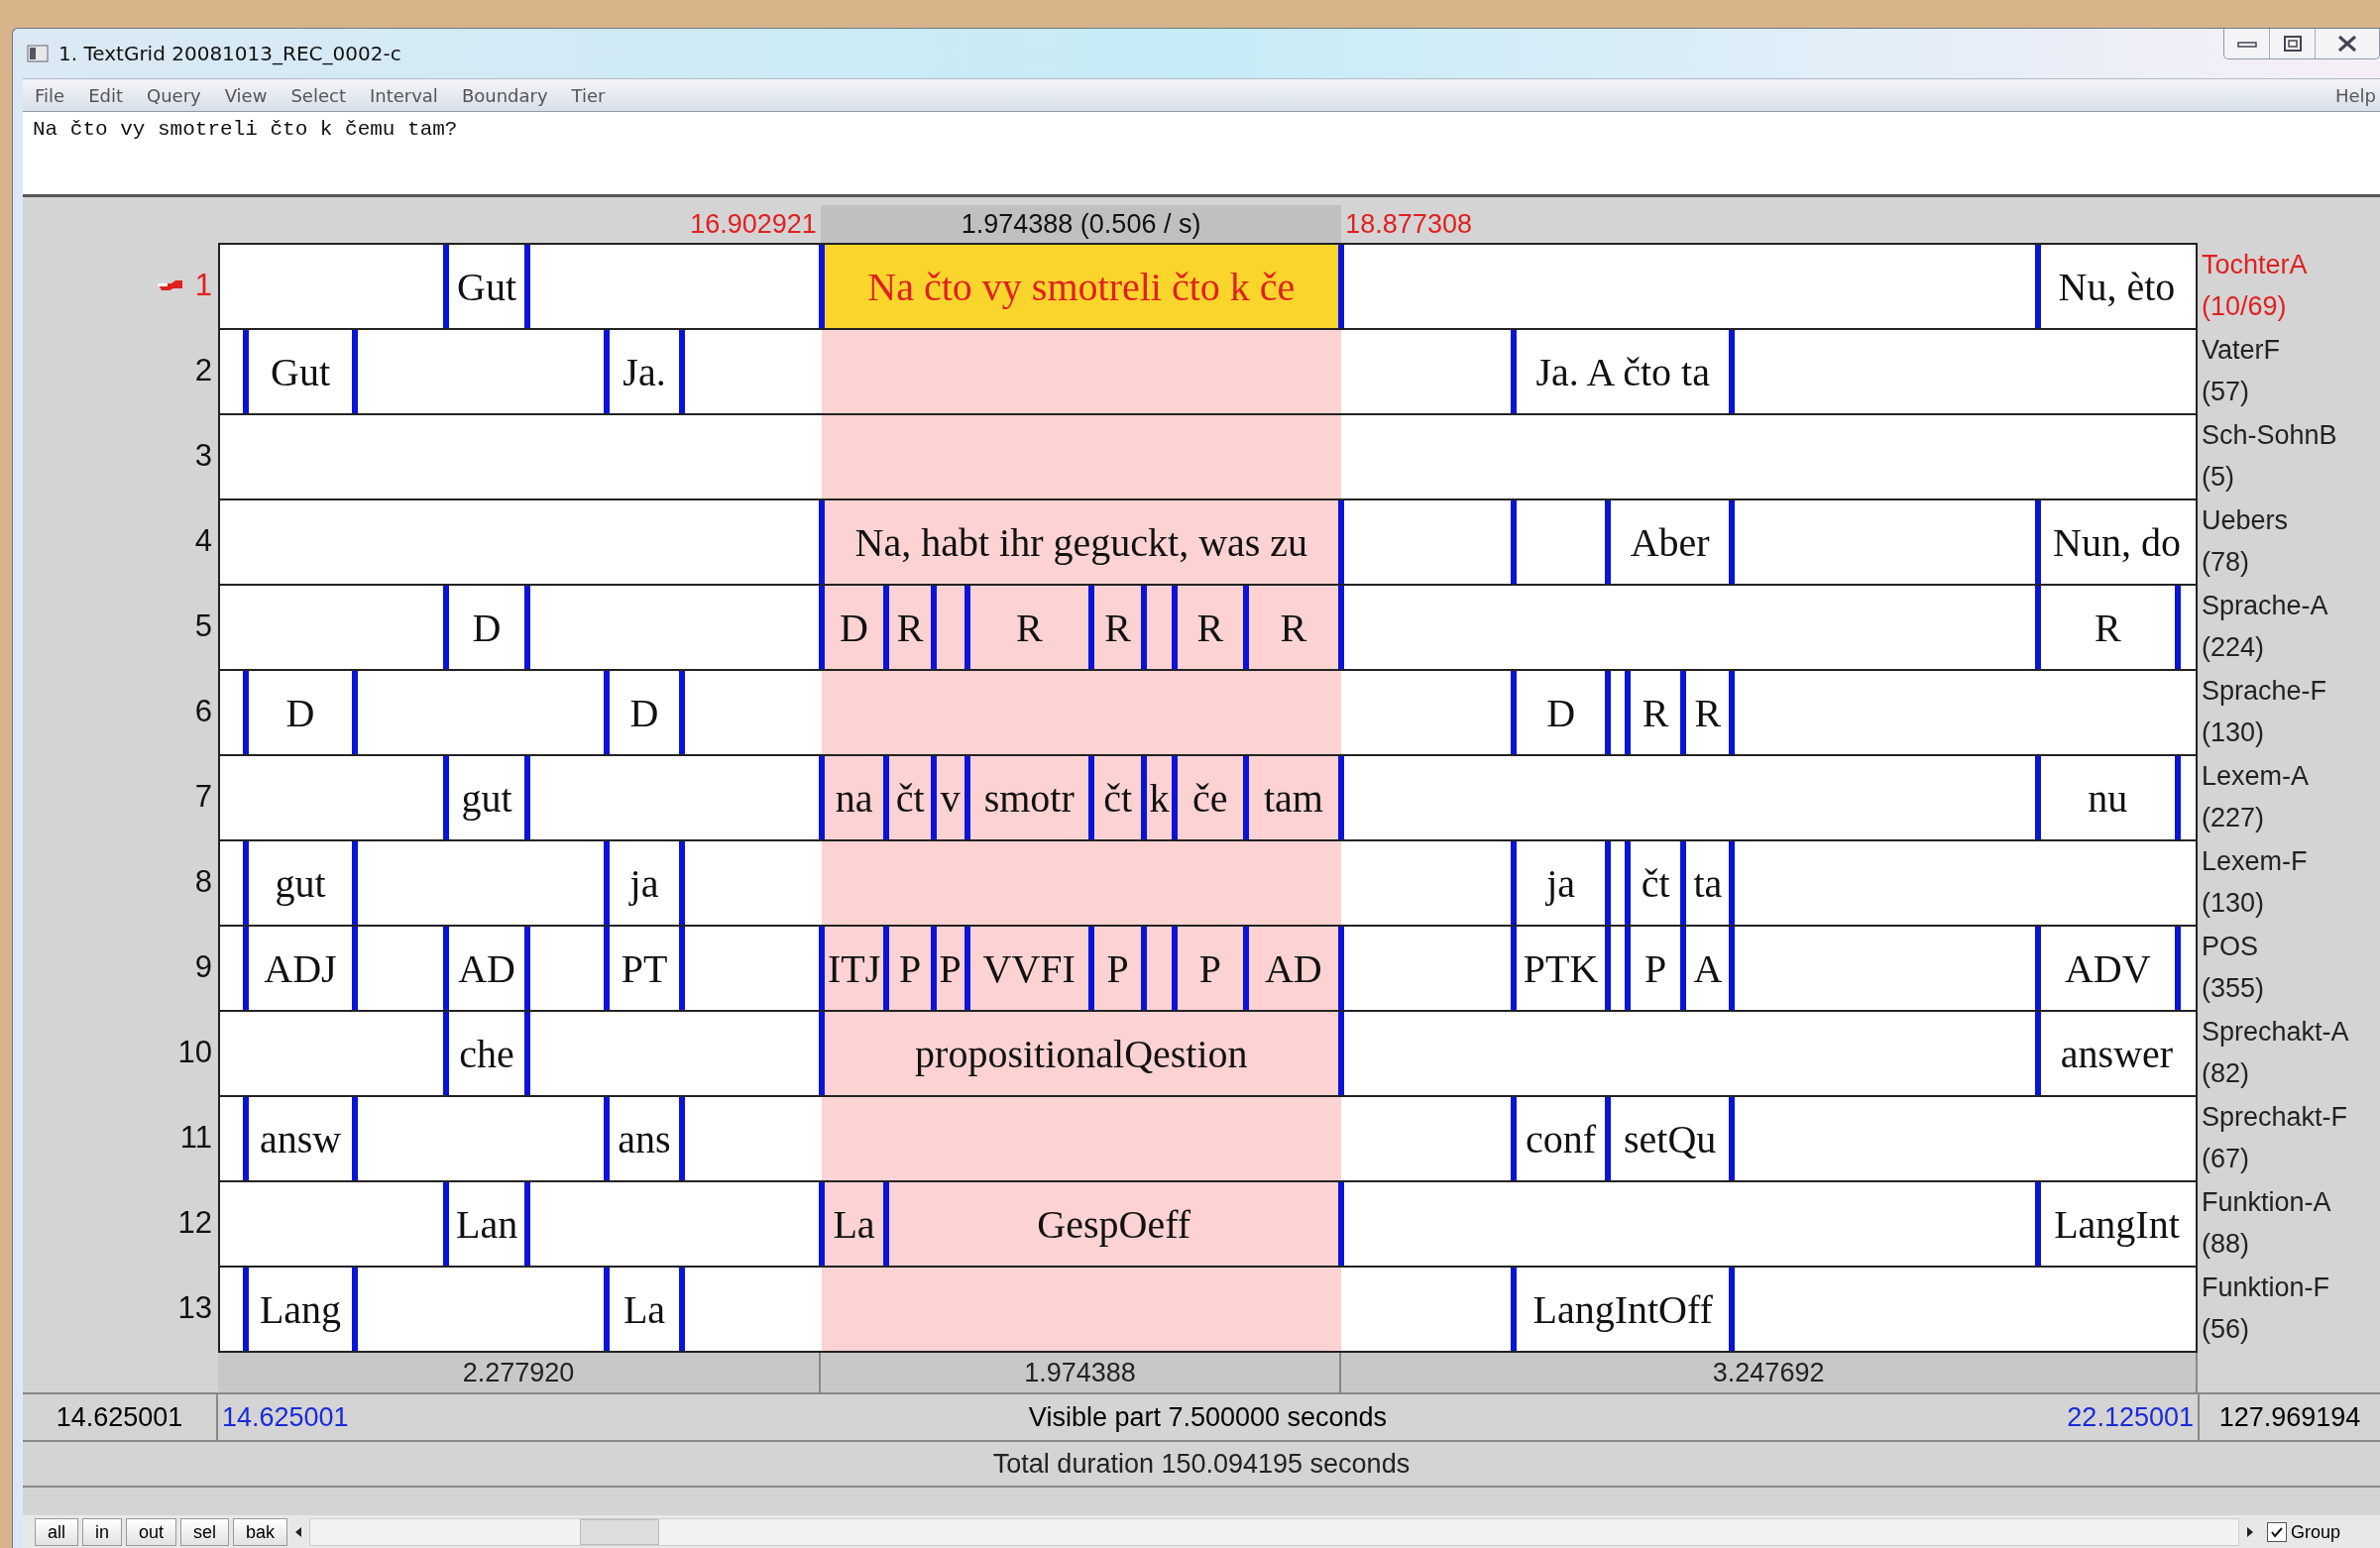  Describe the element at coordinates (151, 1532) in the screenshot. I see `zoom-button: out` at that location.